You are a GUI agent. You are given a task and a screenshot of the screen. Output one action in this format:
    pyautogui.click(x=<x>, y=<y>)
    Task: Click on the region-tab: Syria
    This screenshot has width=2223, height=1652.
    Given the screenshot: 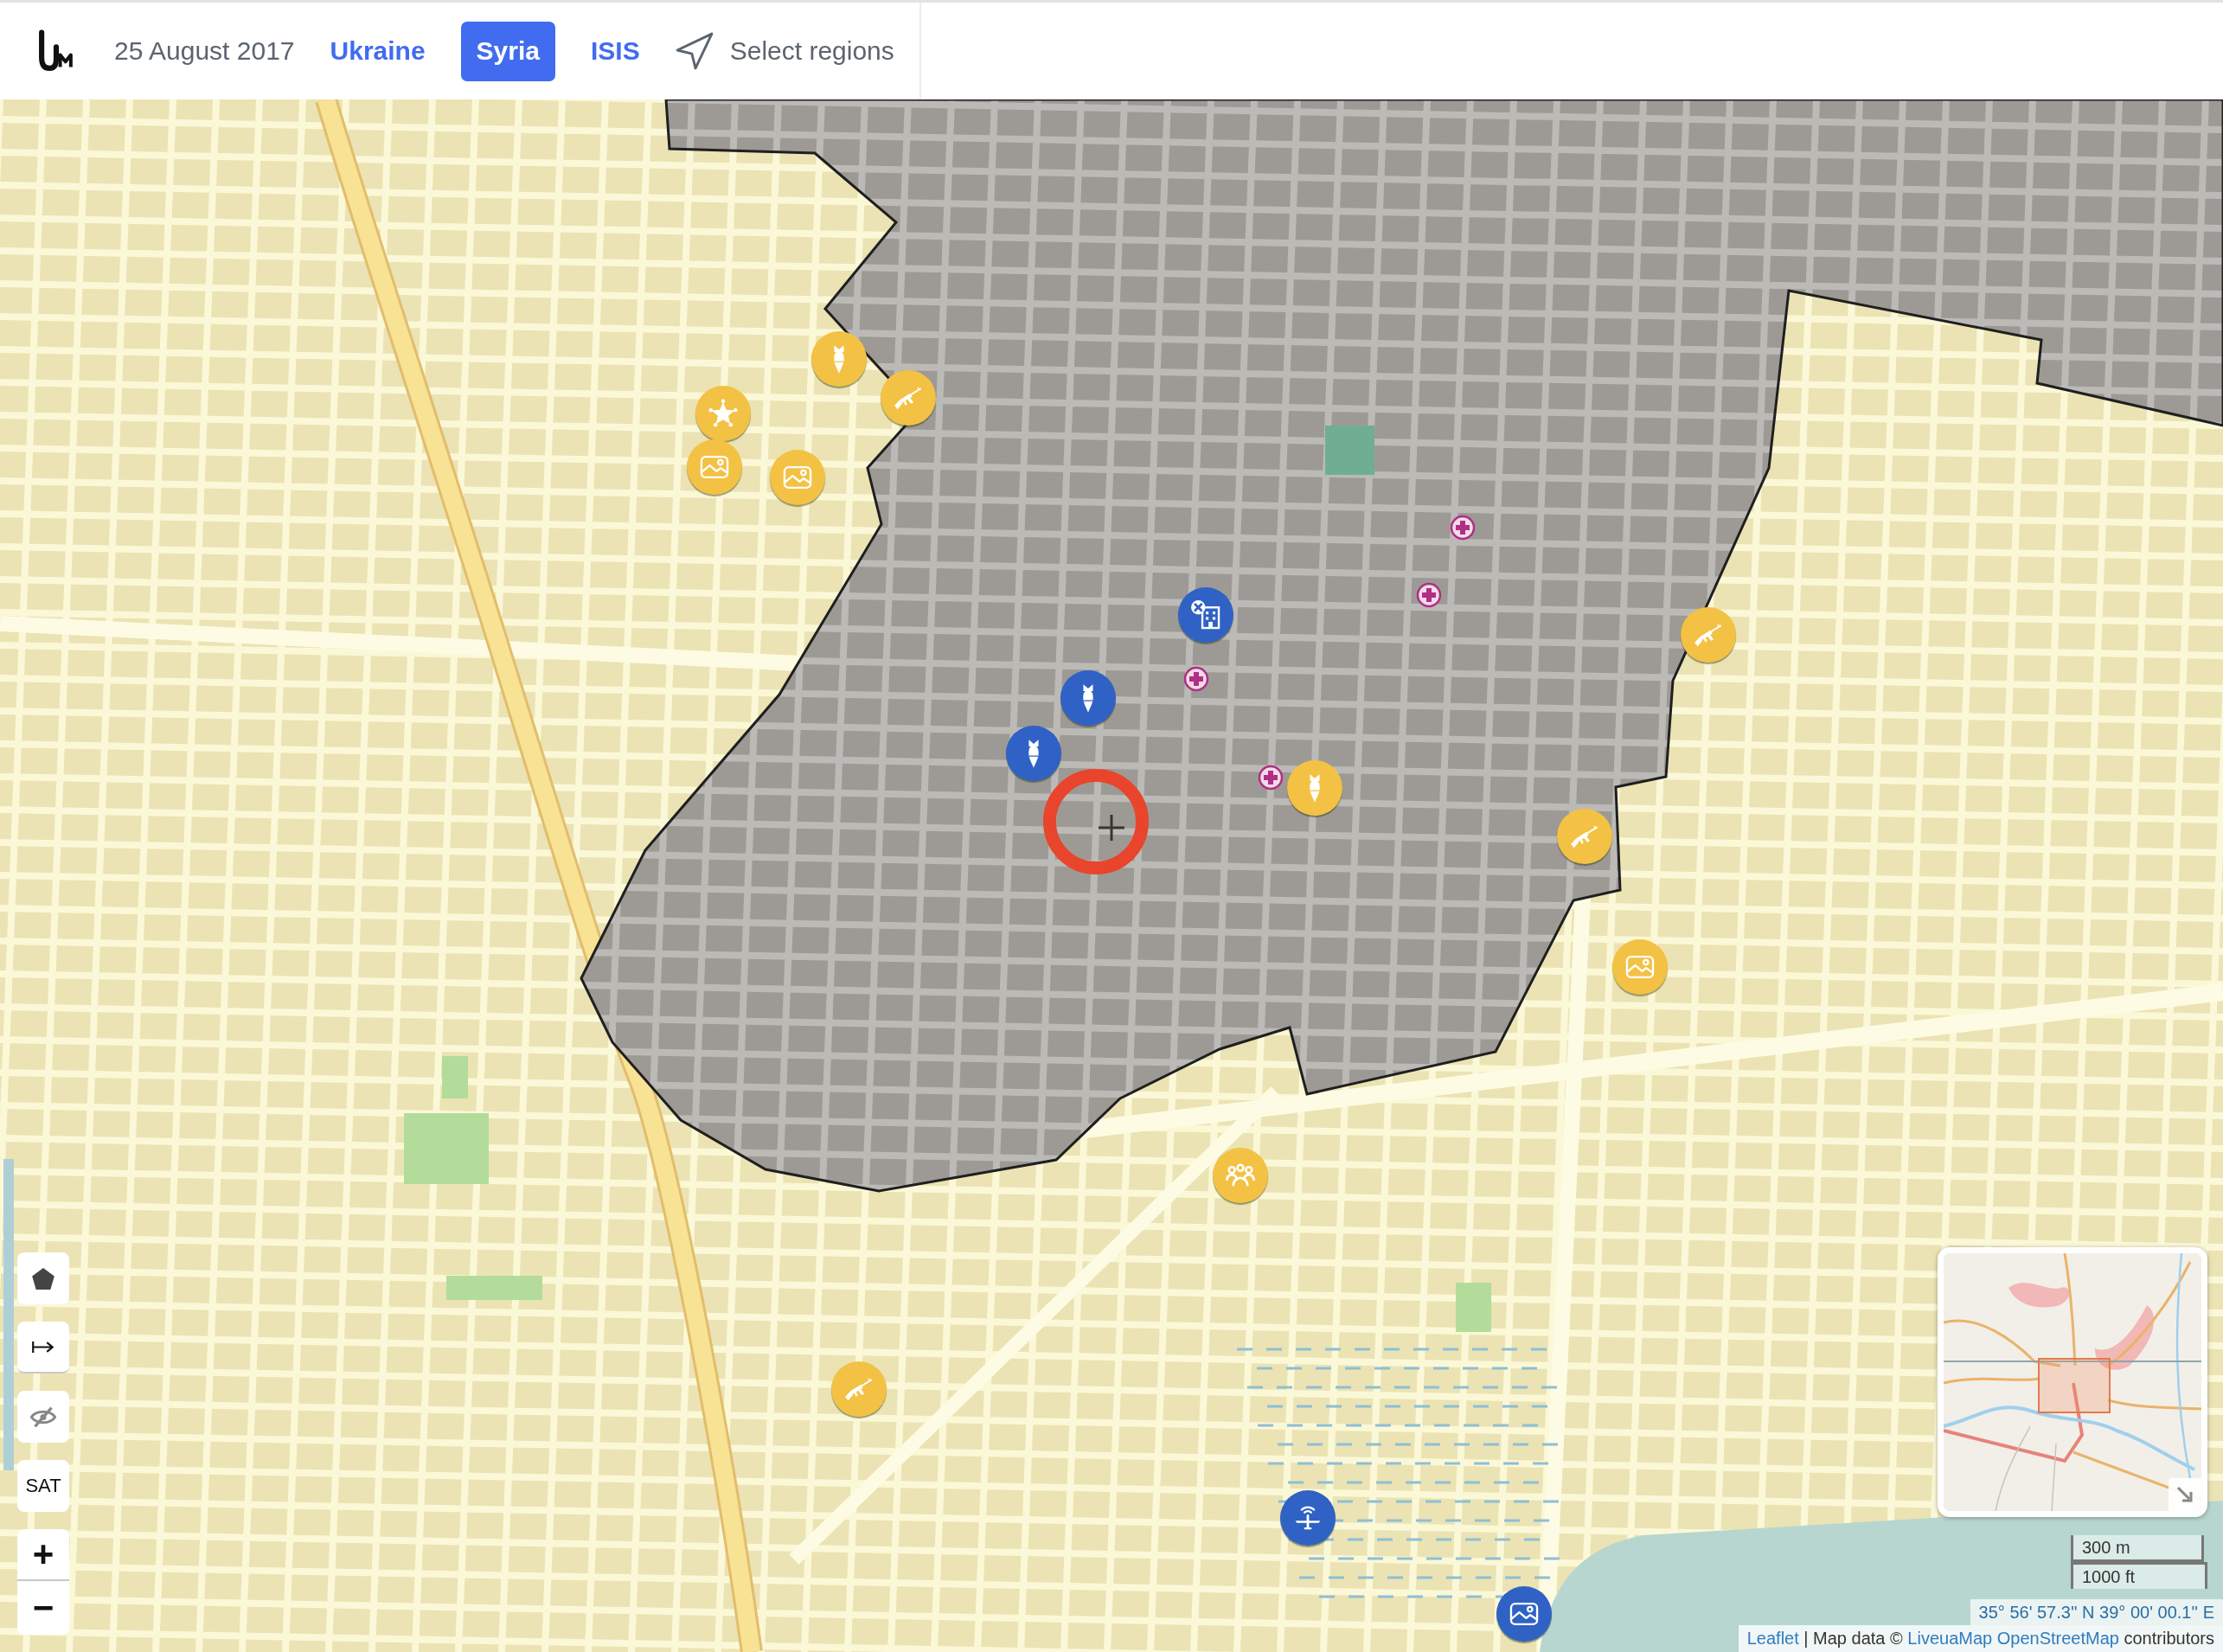 What is the action you would take?
    pyautogui.click(x=507, y=51)
    